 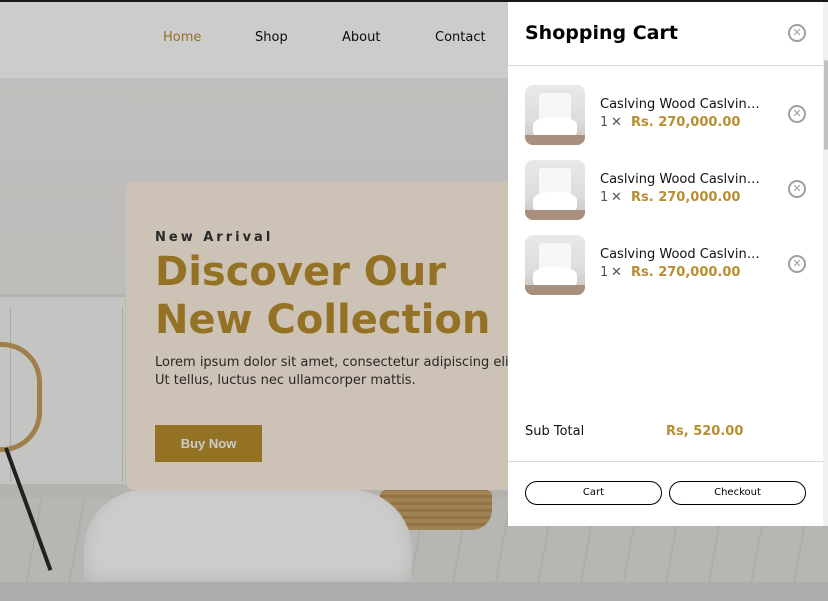 I want to click on view-cart-button: Cart, so click(x=593, y=493).